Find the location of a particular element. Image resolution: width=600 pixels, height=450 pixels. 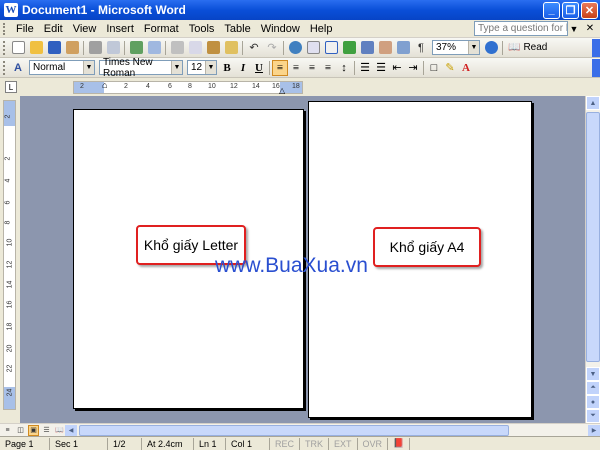

align-center-icon: ≡ is located at coordinates (296, 68).